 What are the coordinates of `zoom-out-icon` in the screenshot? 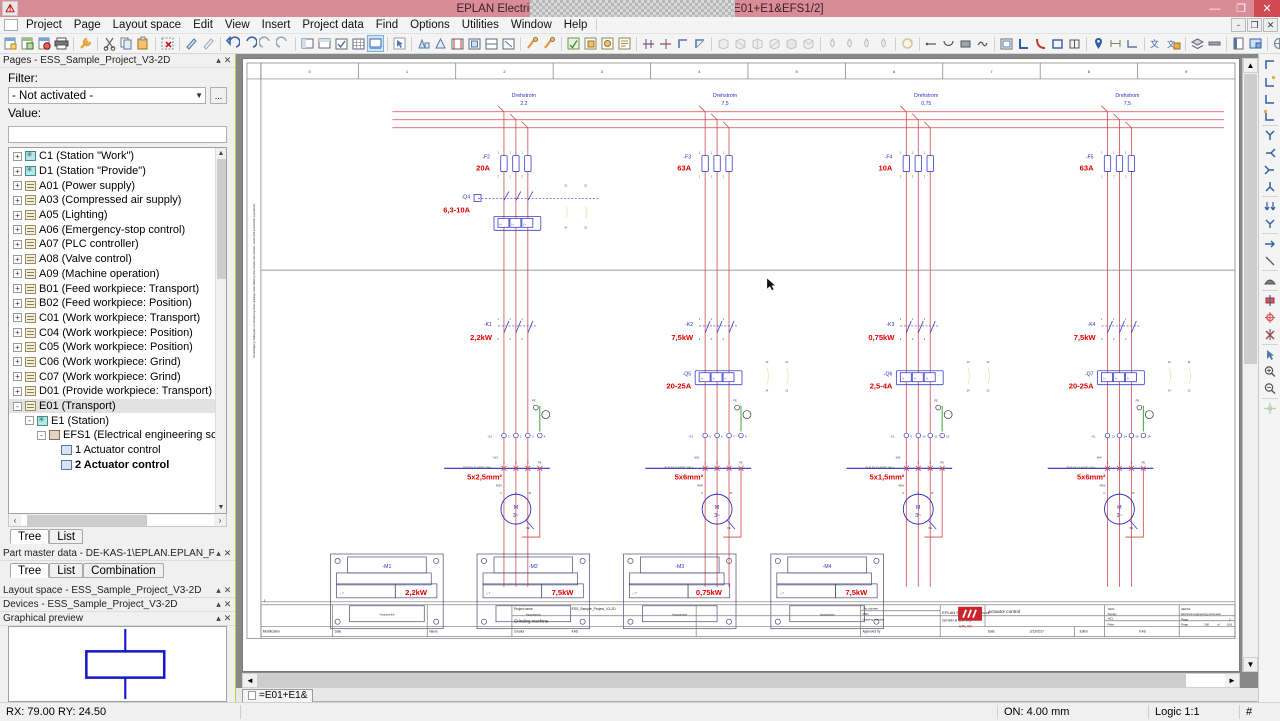 It's located at (1269, 388).